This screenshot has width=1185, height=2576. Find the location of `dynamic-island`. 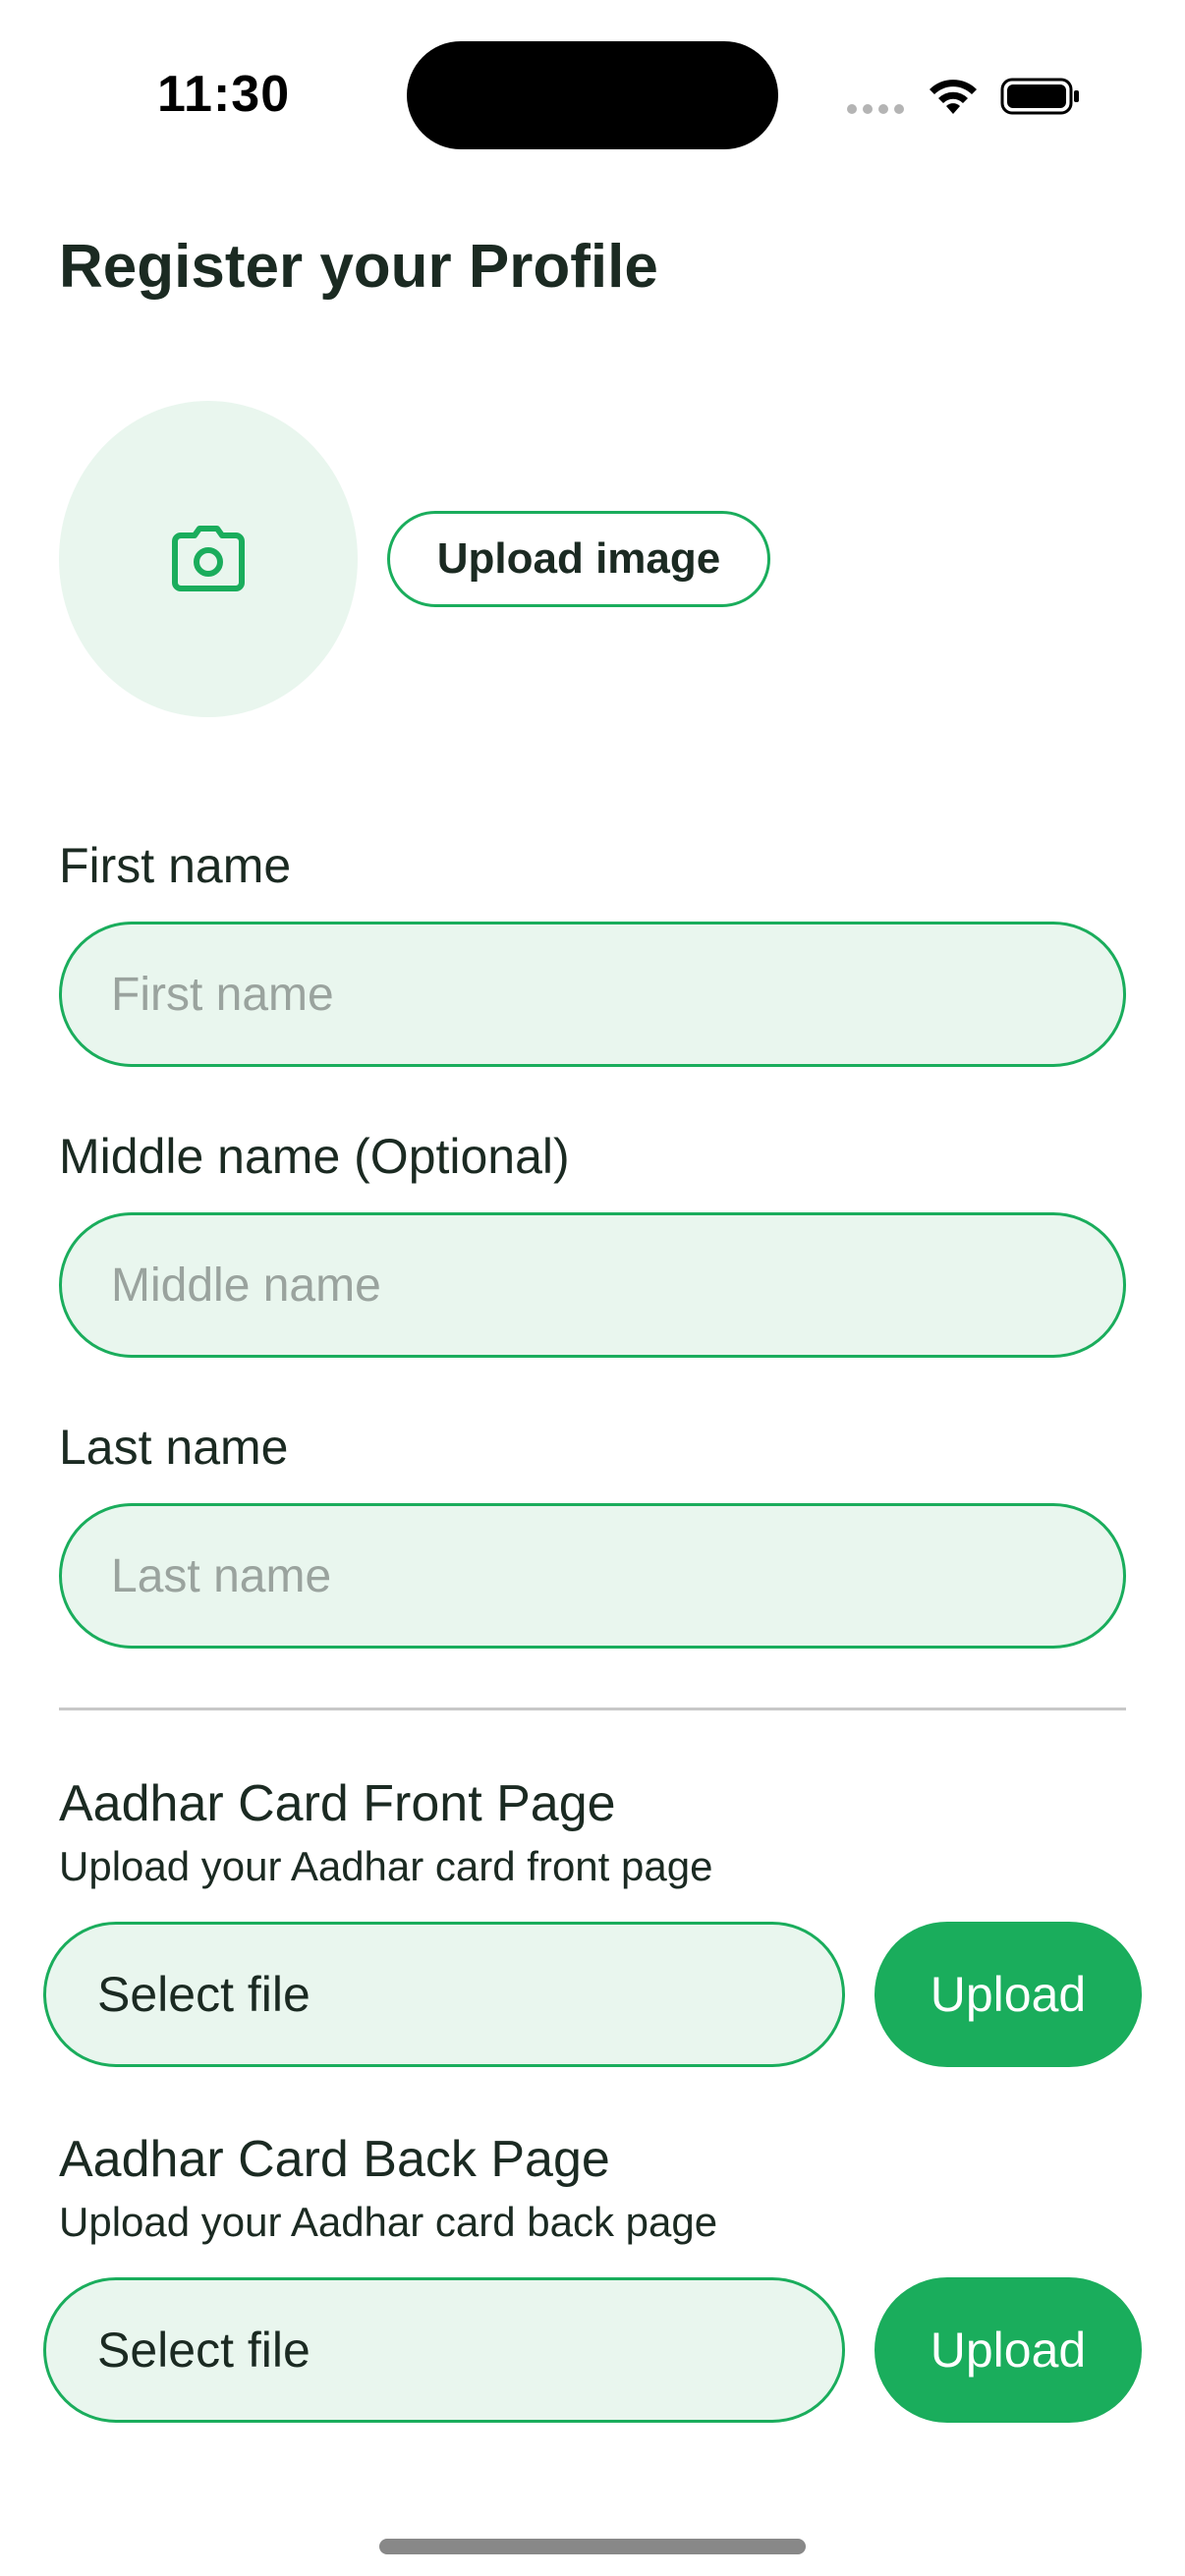

dynamic-island is located at coordinates (592, 95).